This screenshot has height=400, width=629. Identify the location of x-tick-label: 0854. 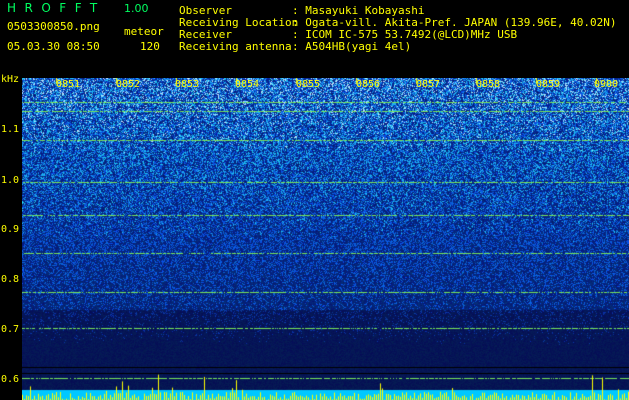
(247, 84).